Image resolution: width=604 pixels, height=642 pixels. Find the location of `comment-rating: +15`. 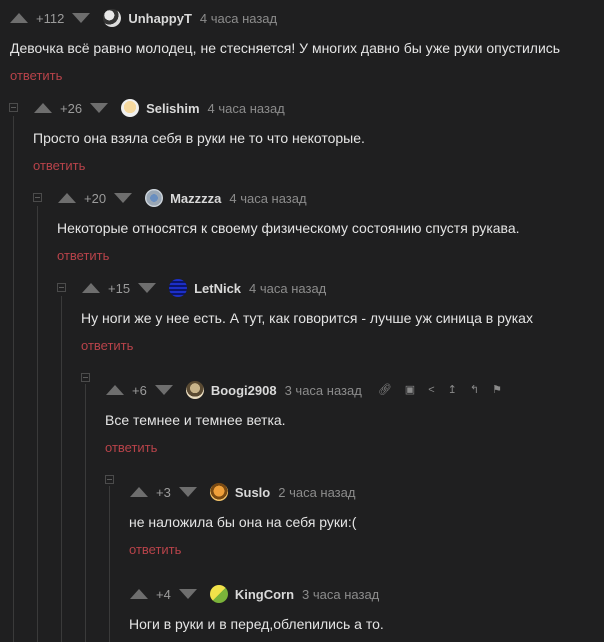

comment-rating: +15 is located at coordinates (119, 288).